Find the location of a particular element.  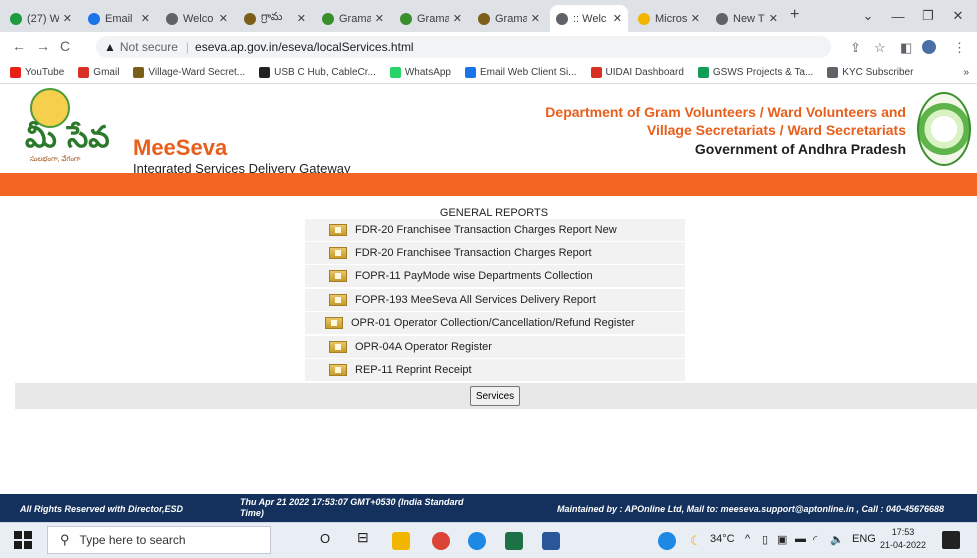

tray-chevron-icon: ^ is located at coordinates (747, 539).